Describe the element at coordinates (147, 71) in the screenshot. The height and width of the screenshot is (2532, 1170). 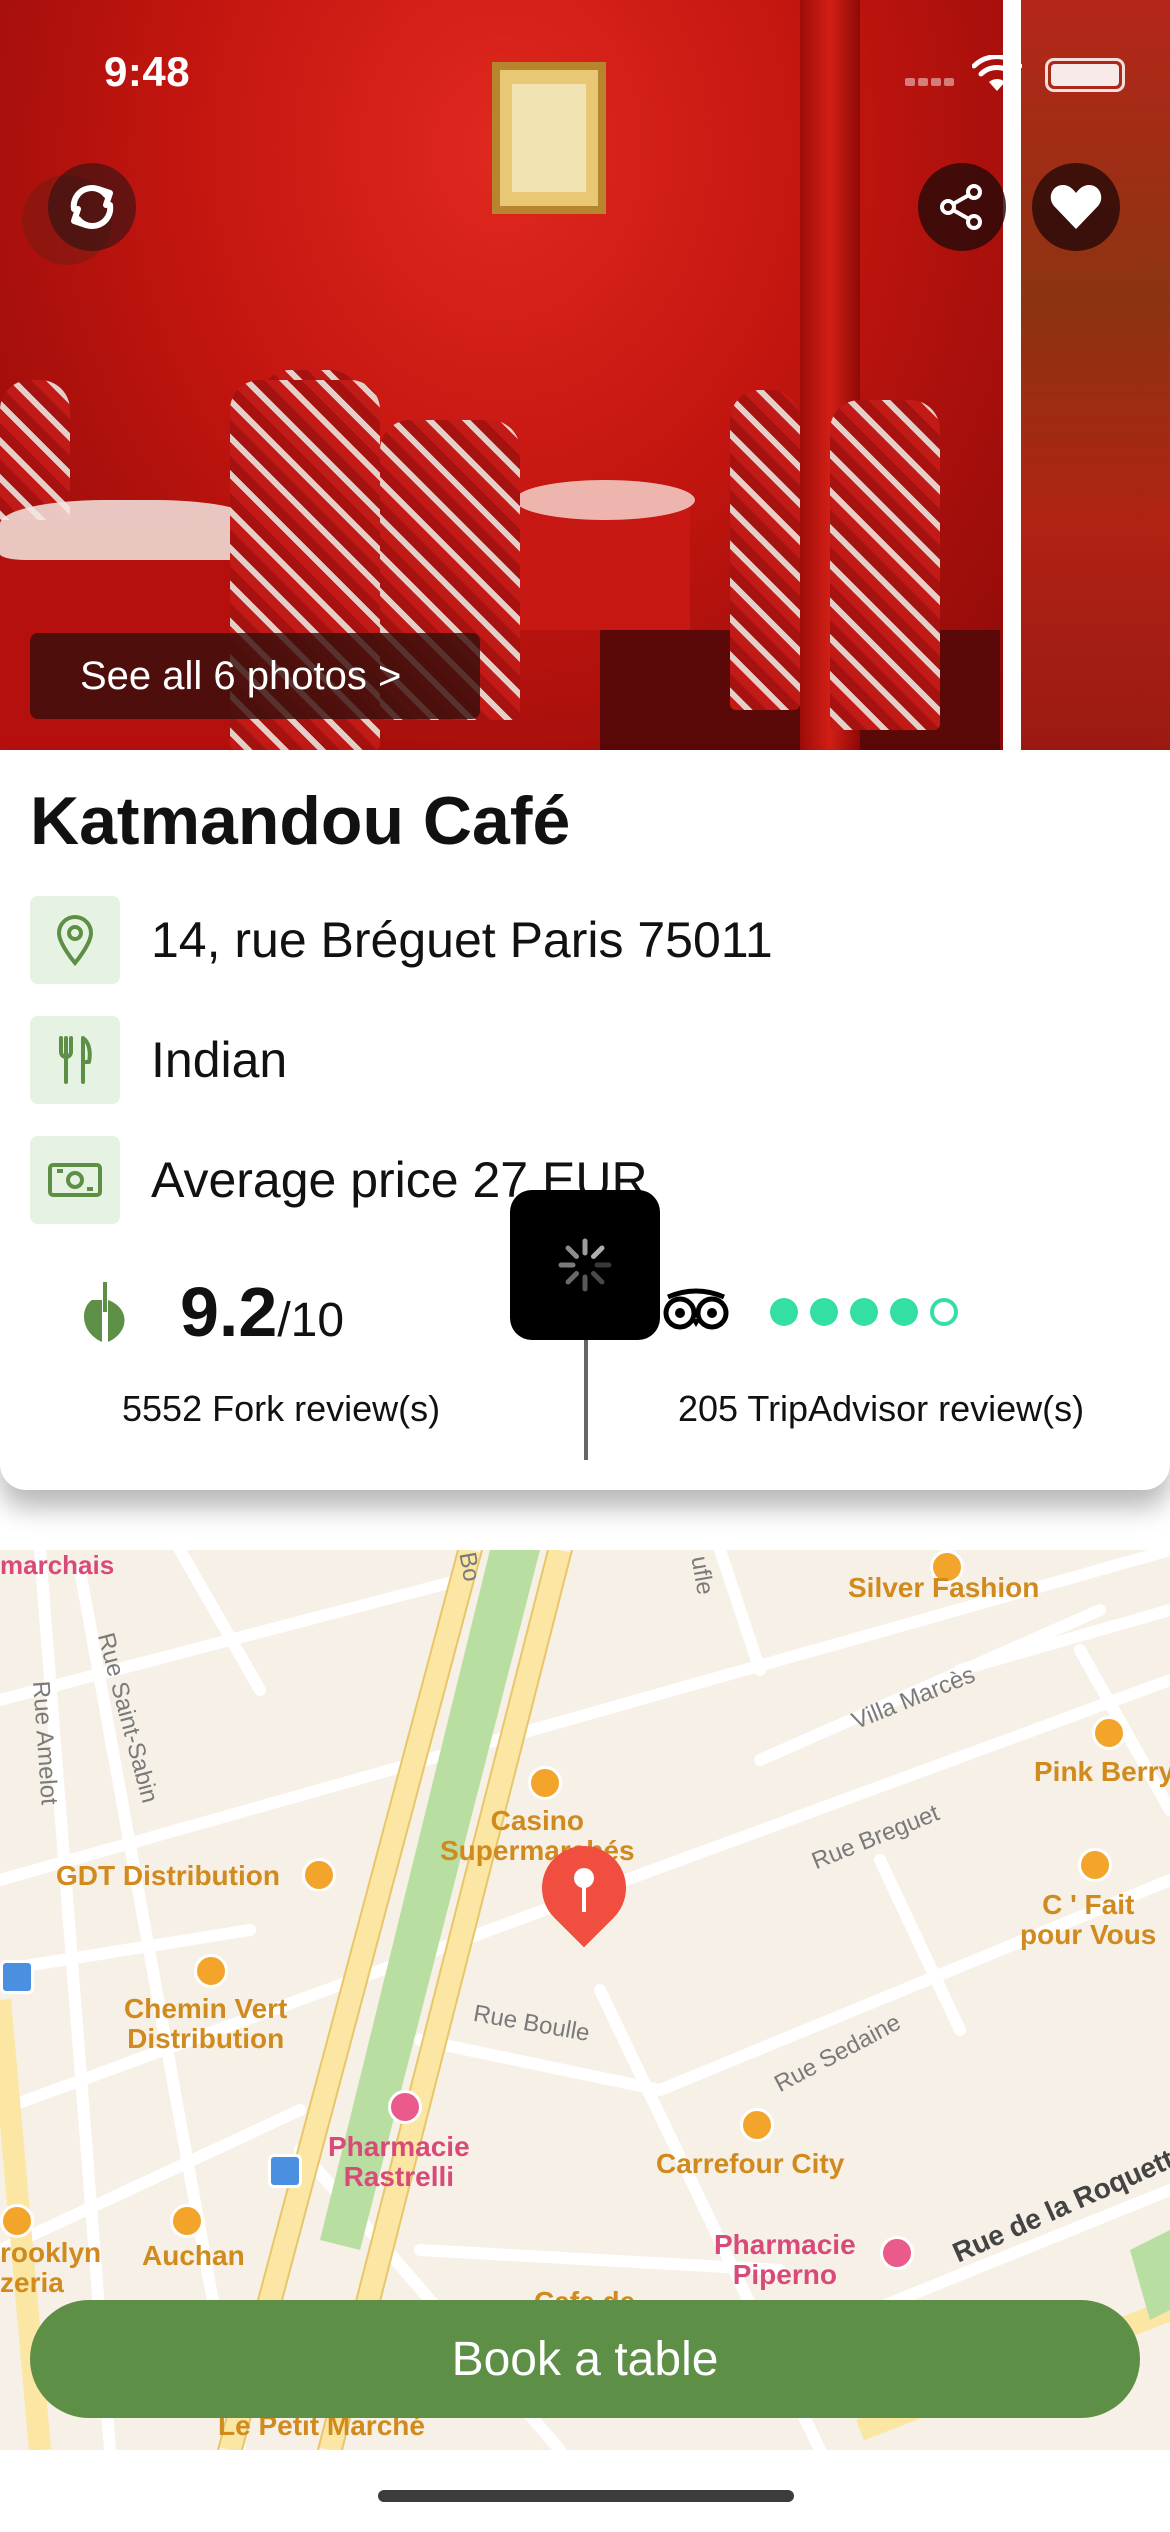
I see `status-time: 9:48` at that location.